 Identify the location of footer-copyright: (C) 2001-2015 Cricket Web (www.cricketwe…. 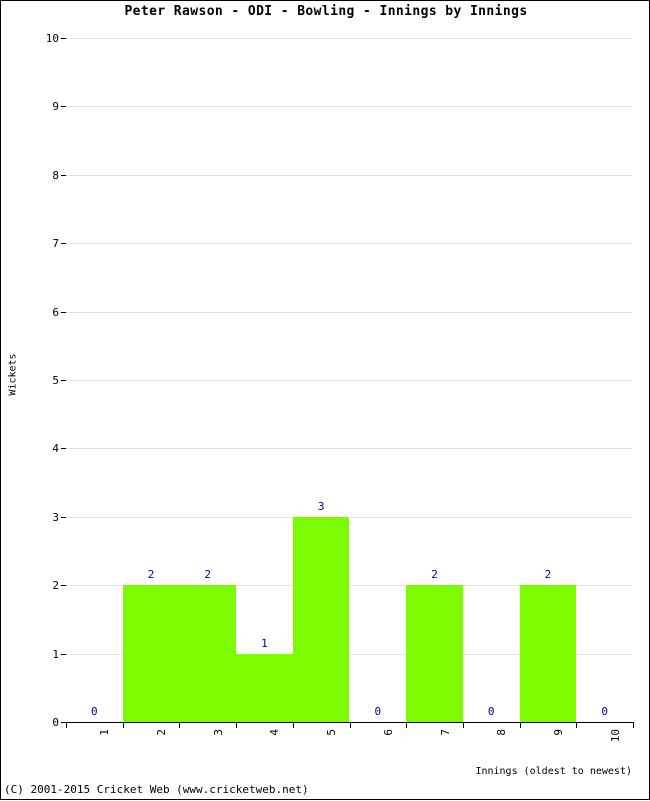
(156, 789).